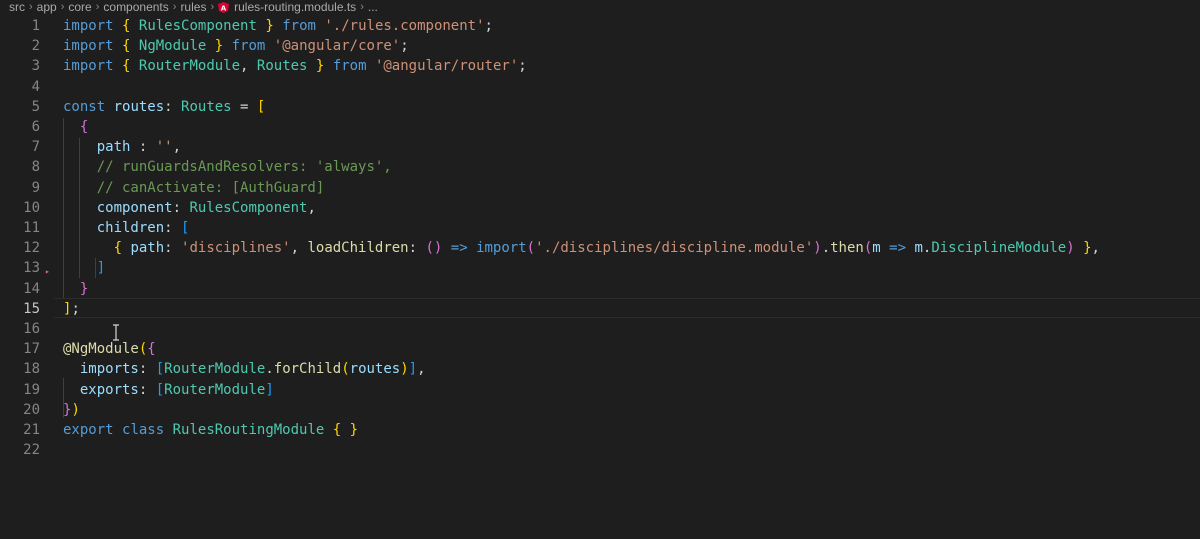  I want to click on code-line: 10 component: RulesComponent,, so click(600, 208).